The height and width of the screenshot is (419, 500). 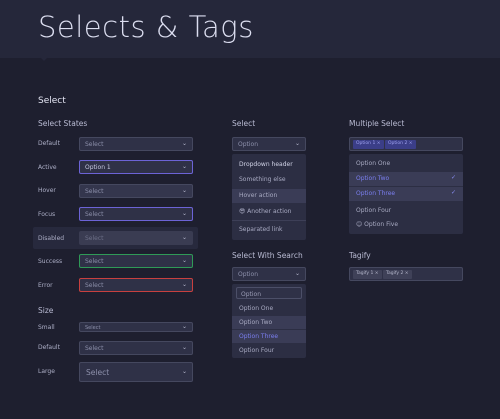 I want to click on select-default: Select ⌄, so click(x=136, y=144).